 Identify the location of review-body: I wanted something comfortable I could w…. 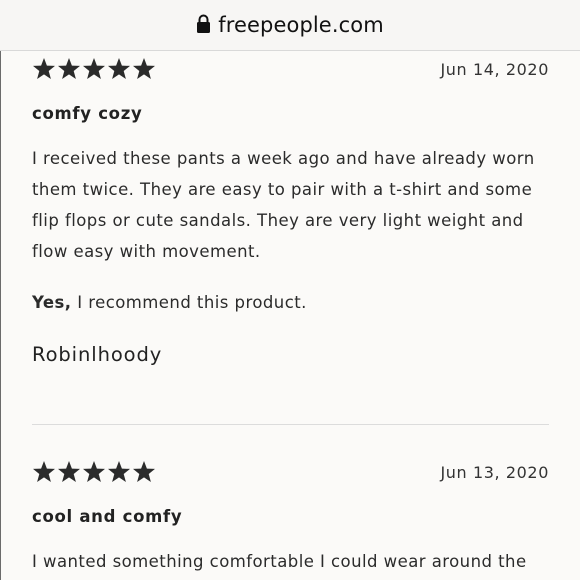
(279, 561).